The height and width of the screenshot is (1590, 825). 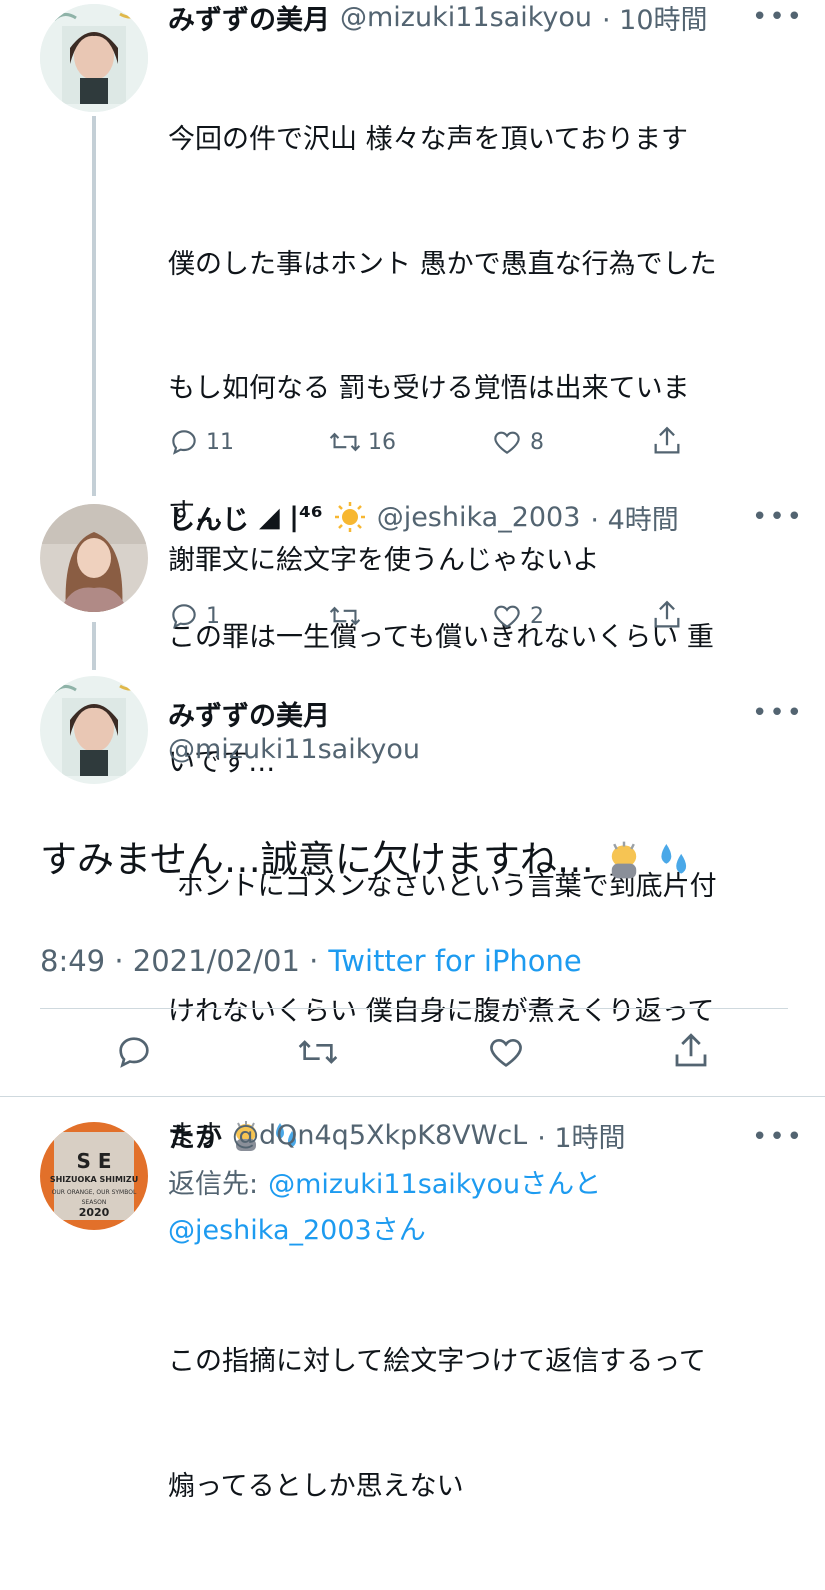 I want to click on retweet-count: 16, so click(x=382, y=442).